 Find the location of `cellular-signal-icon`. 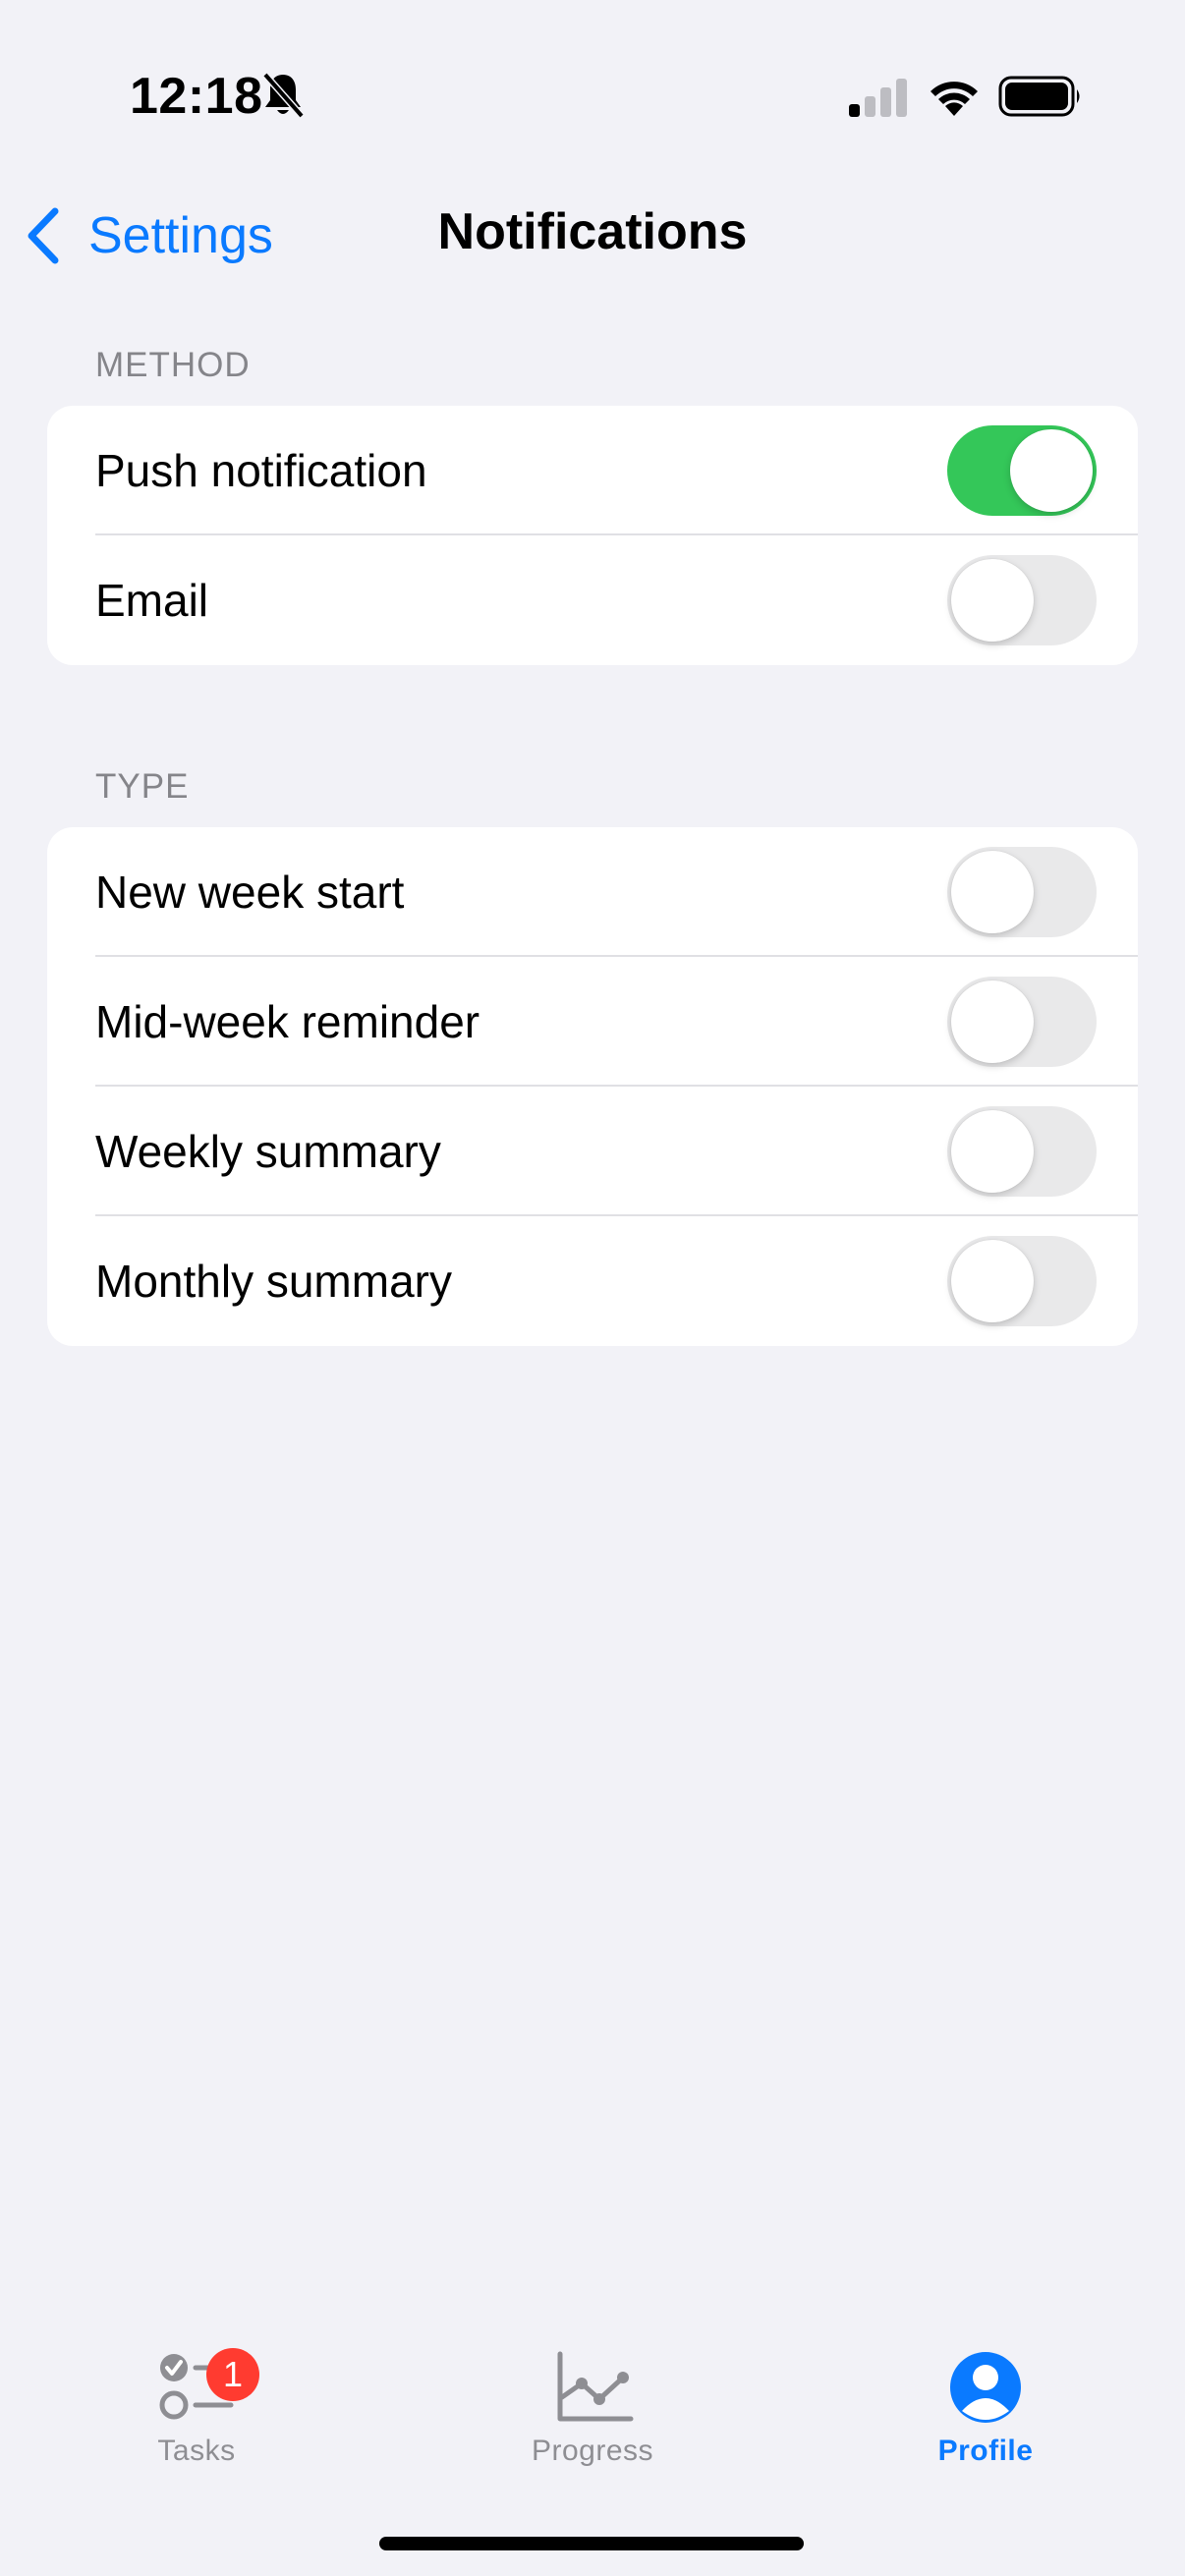

cellular-signal-icon is located at coordinates (878, 98).